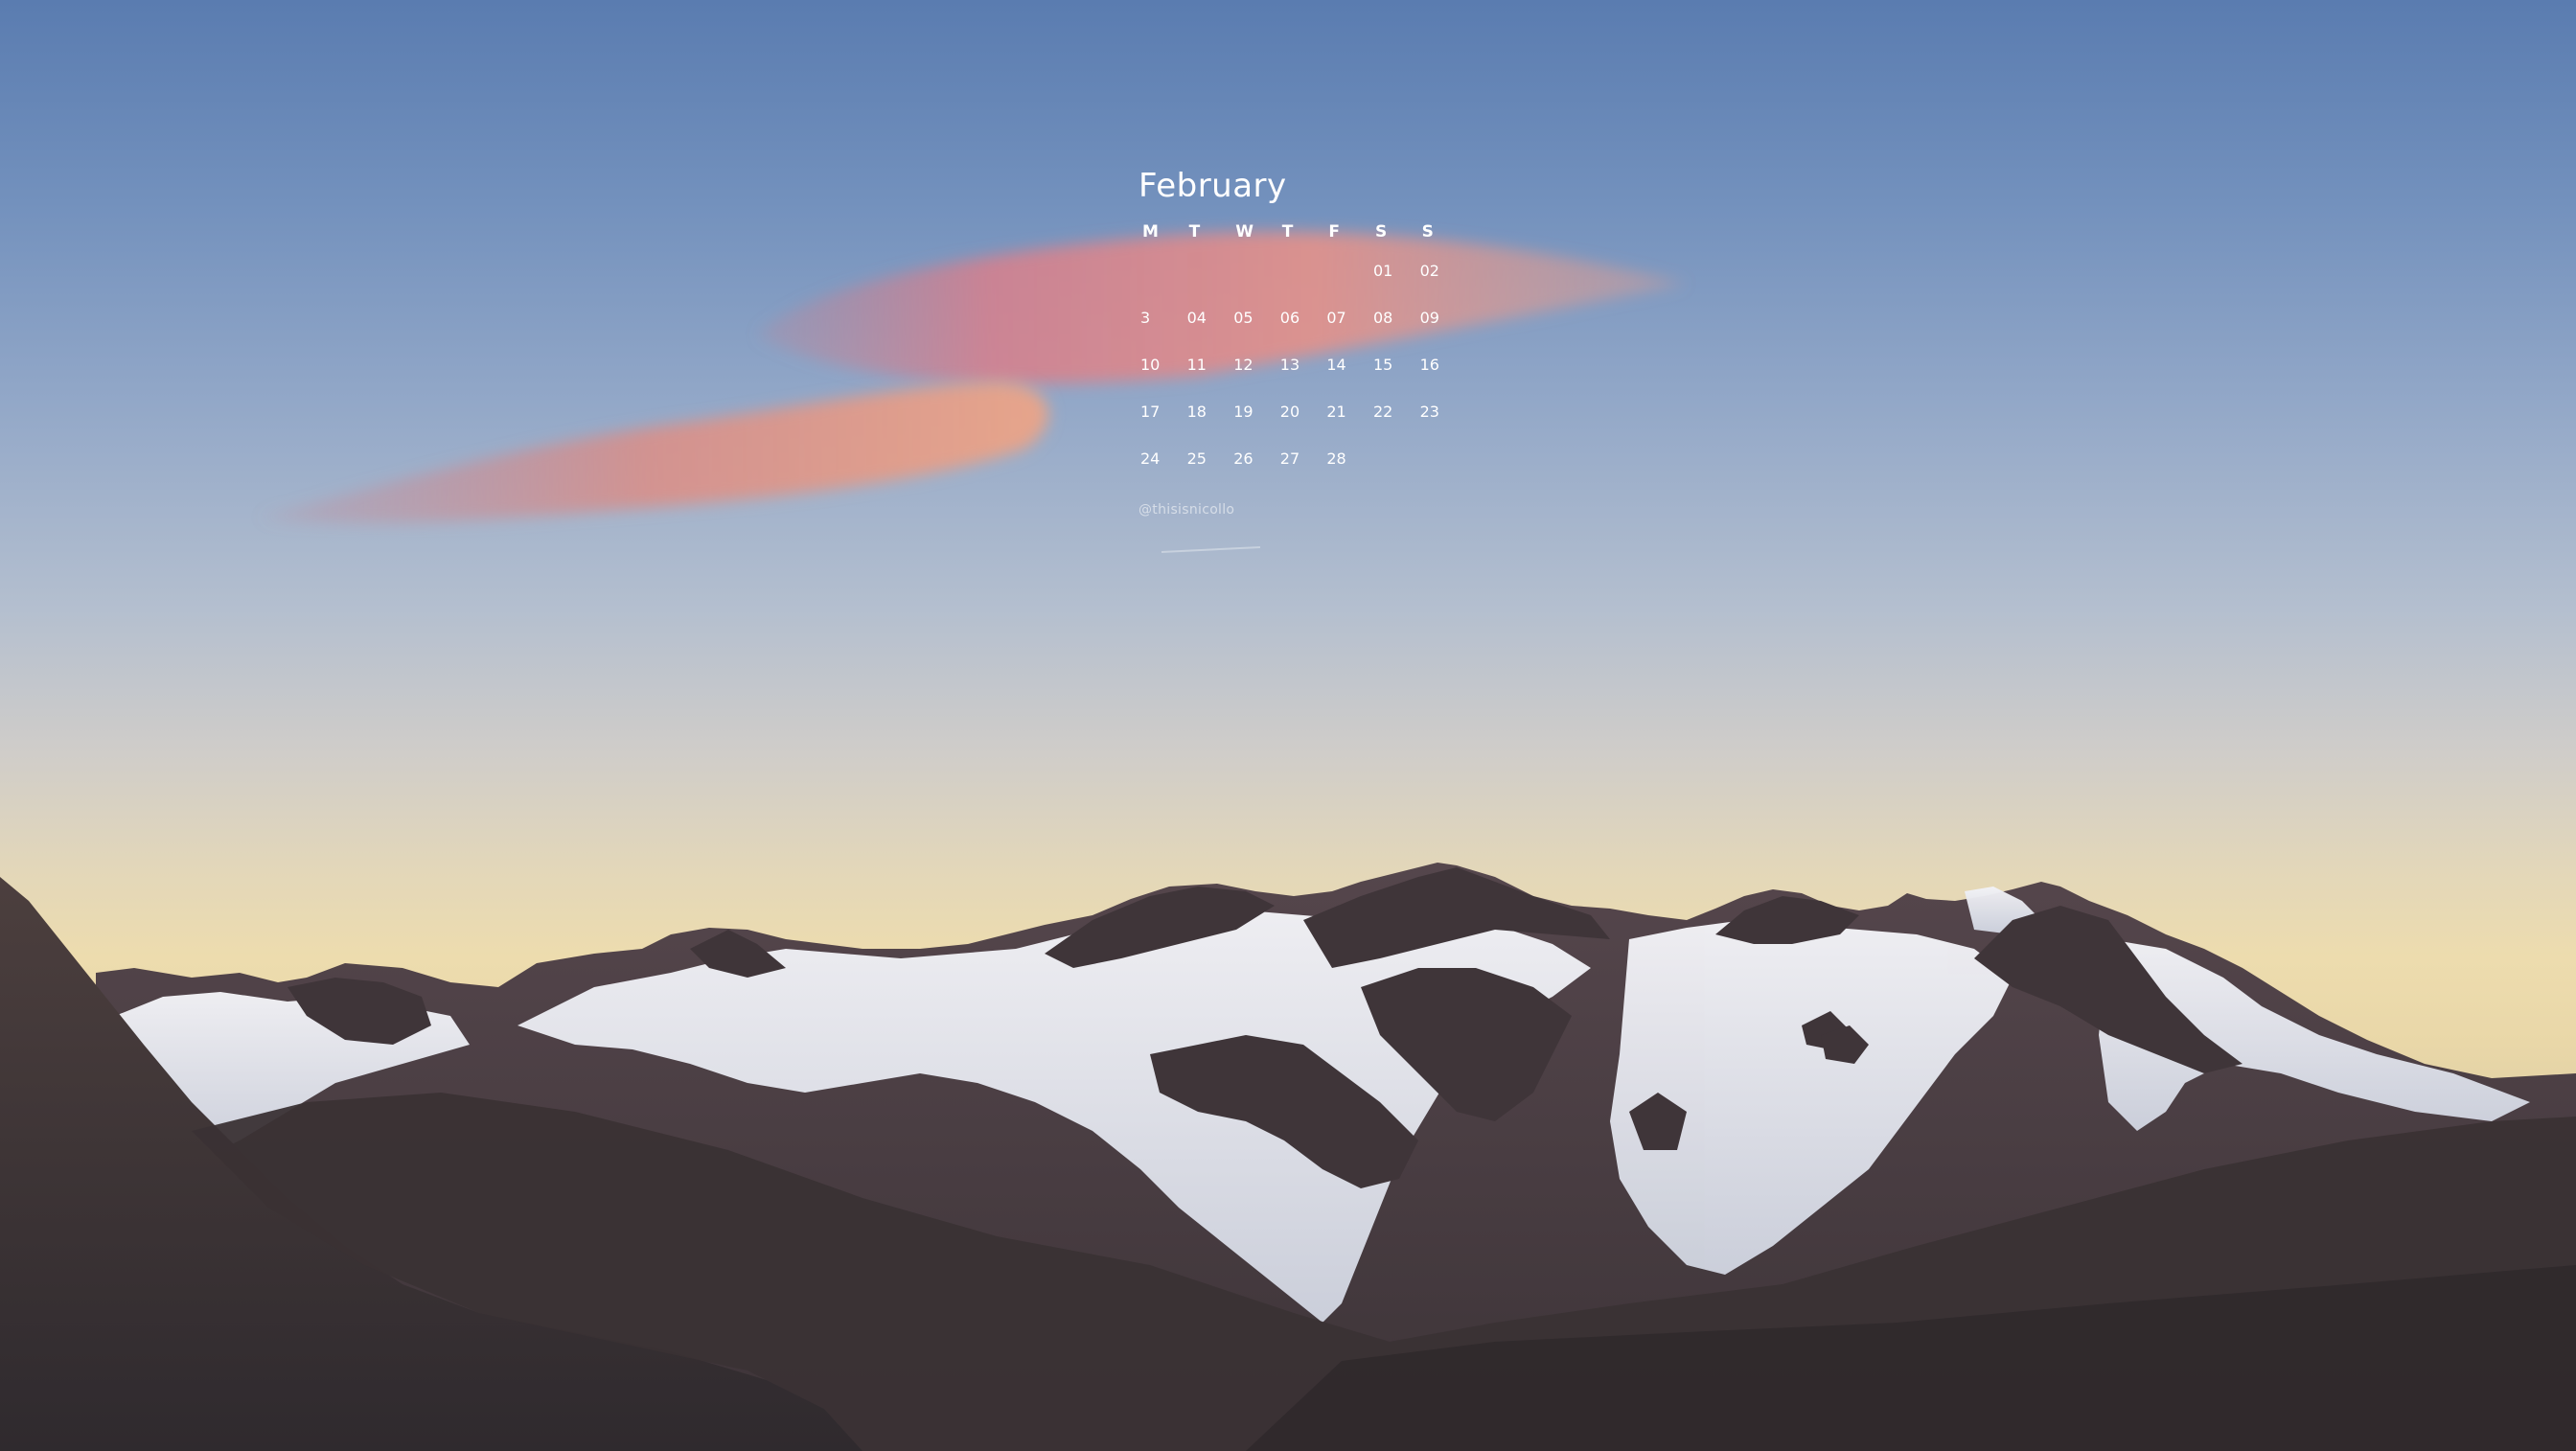 The width and height of the screenshot is (2576, 1451). I want to click on weekday-label: W, so click(1244, 232).